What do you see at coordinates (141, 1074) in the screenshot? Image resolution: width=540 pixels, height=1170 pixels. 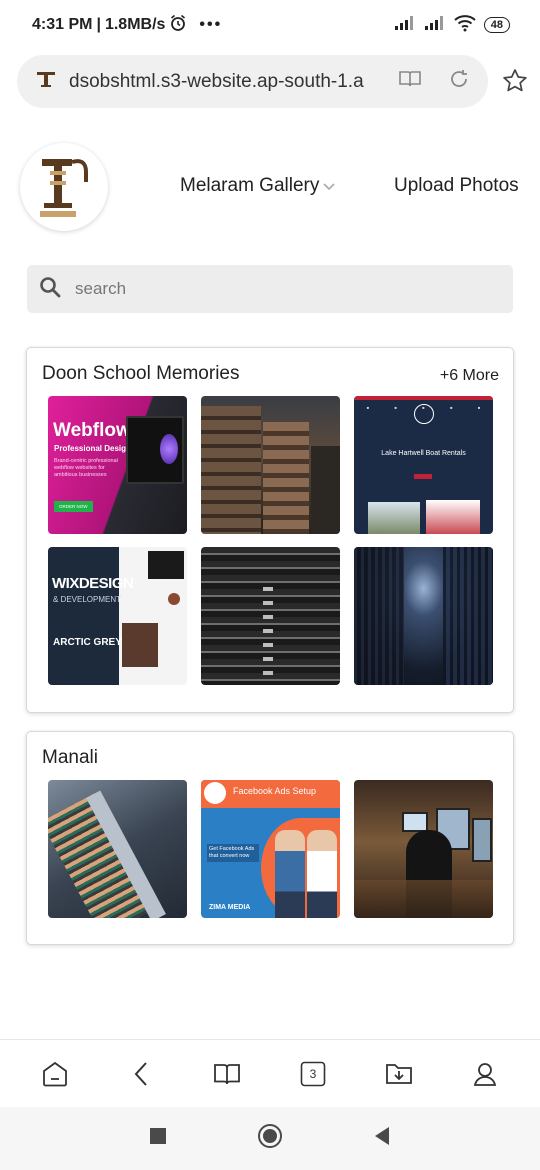 I see `back-icon` at bounding box center [141, 1074].